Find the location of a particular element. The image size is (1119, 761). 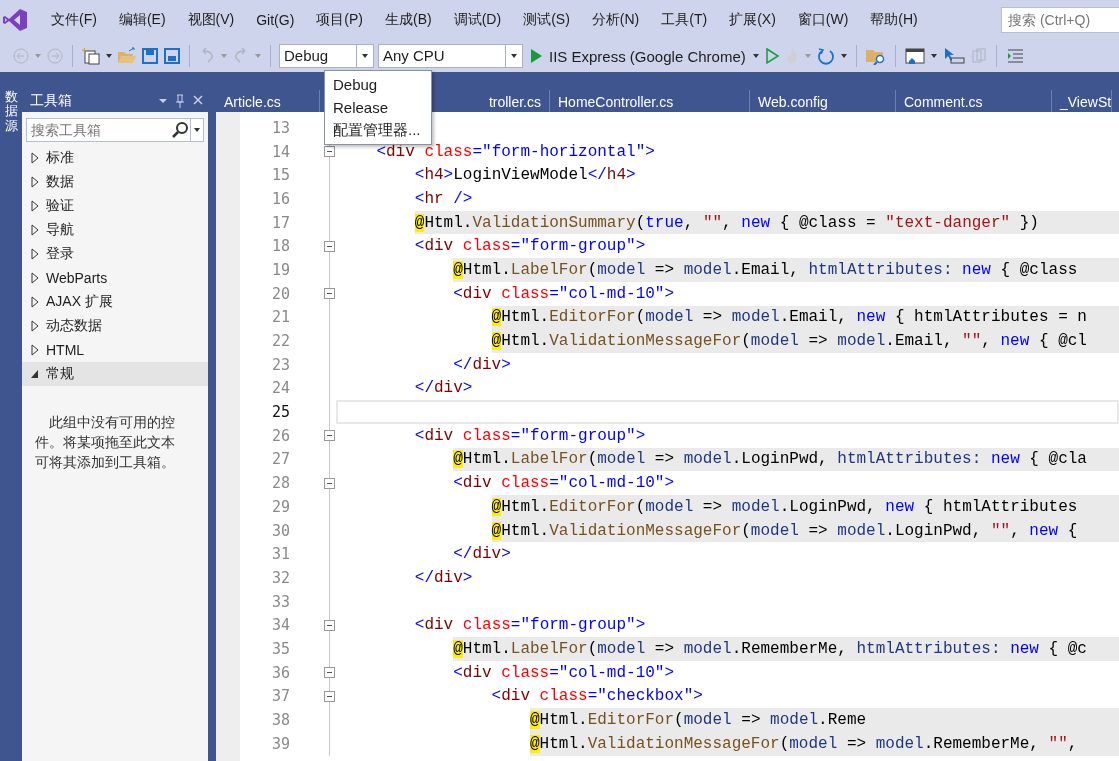

menu-item: 测试(S) is located at coordinates (546, 20).